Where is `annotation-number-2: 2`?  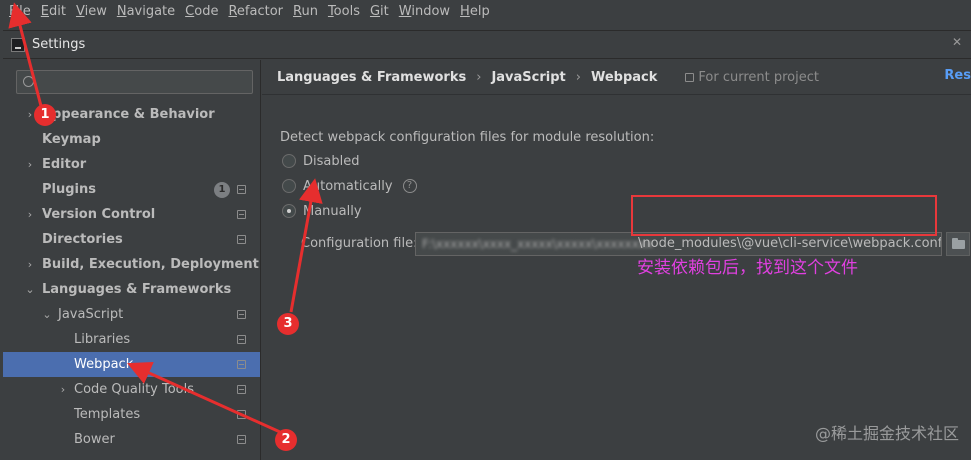 annotation-number-2: 2 is located at coordinates (286, 440).